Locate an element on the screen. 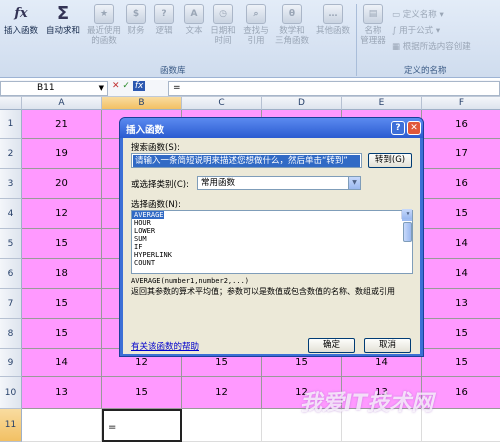 The width and height of the screenshot is (500, 444). autosum-button: Σ 自动求和 is located at coordinates (63, 20).